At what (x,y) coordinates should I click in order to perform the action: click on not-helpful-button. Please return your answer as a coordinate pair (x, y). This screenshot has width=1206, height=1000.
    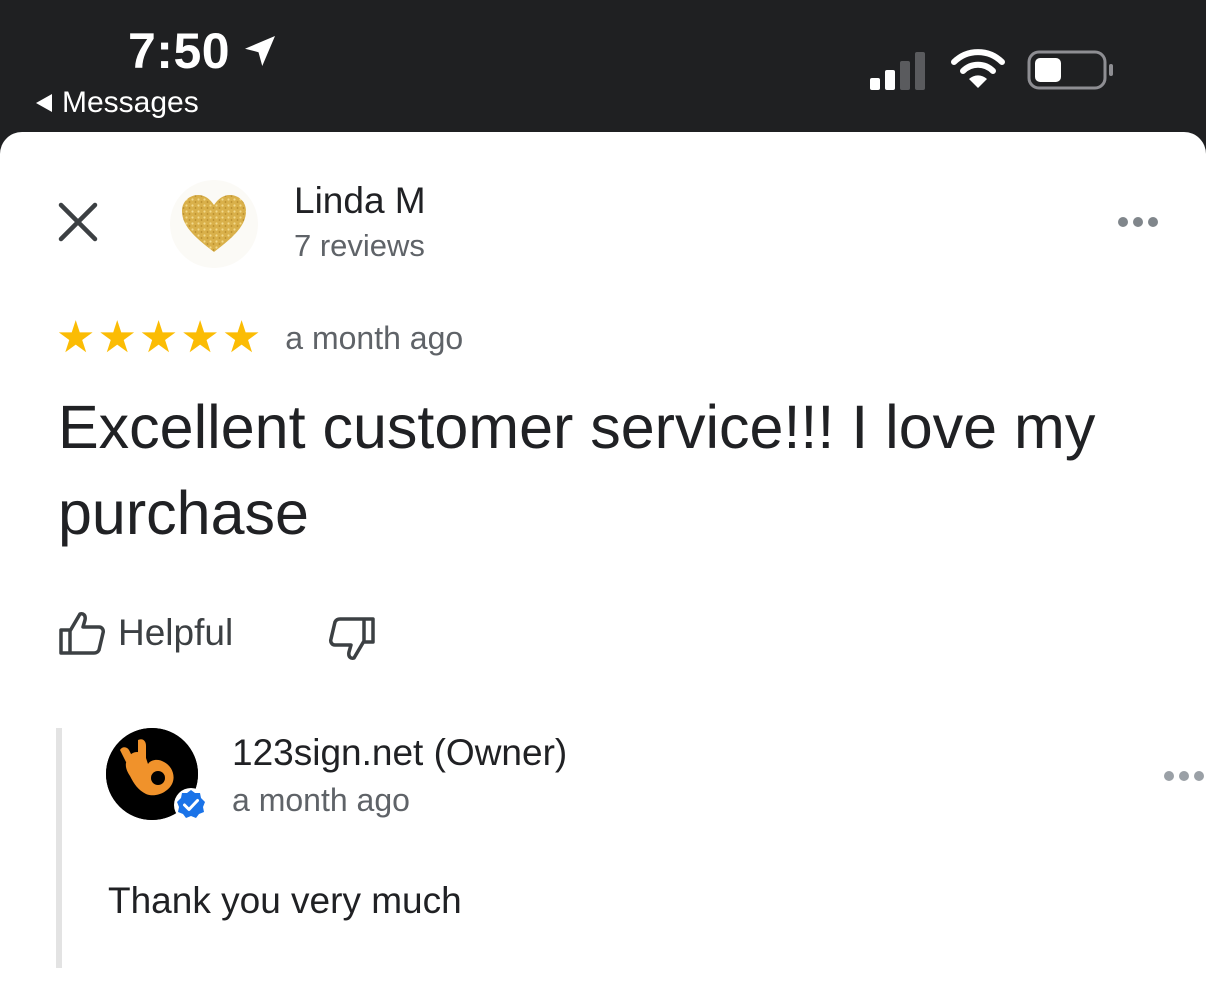
    Looking at the image, I should click on (352, 638).